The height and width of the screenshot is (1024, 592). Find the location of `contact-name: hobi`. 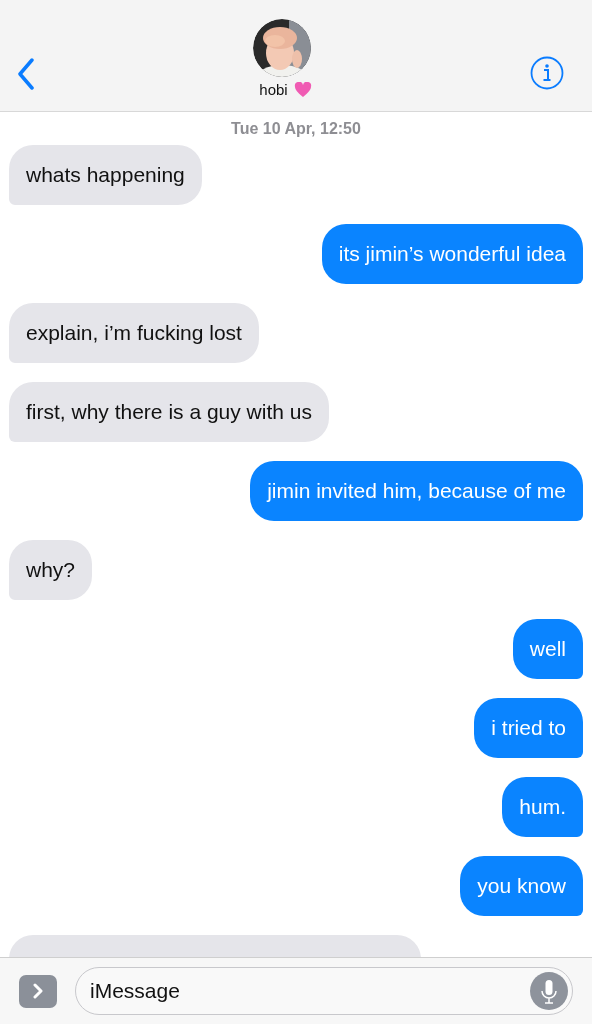

contact-name: hobi is located at coordinates (273, 89).